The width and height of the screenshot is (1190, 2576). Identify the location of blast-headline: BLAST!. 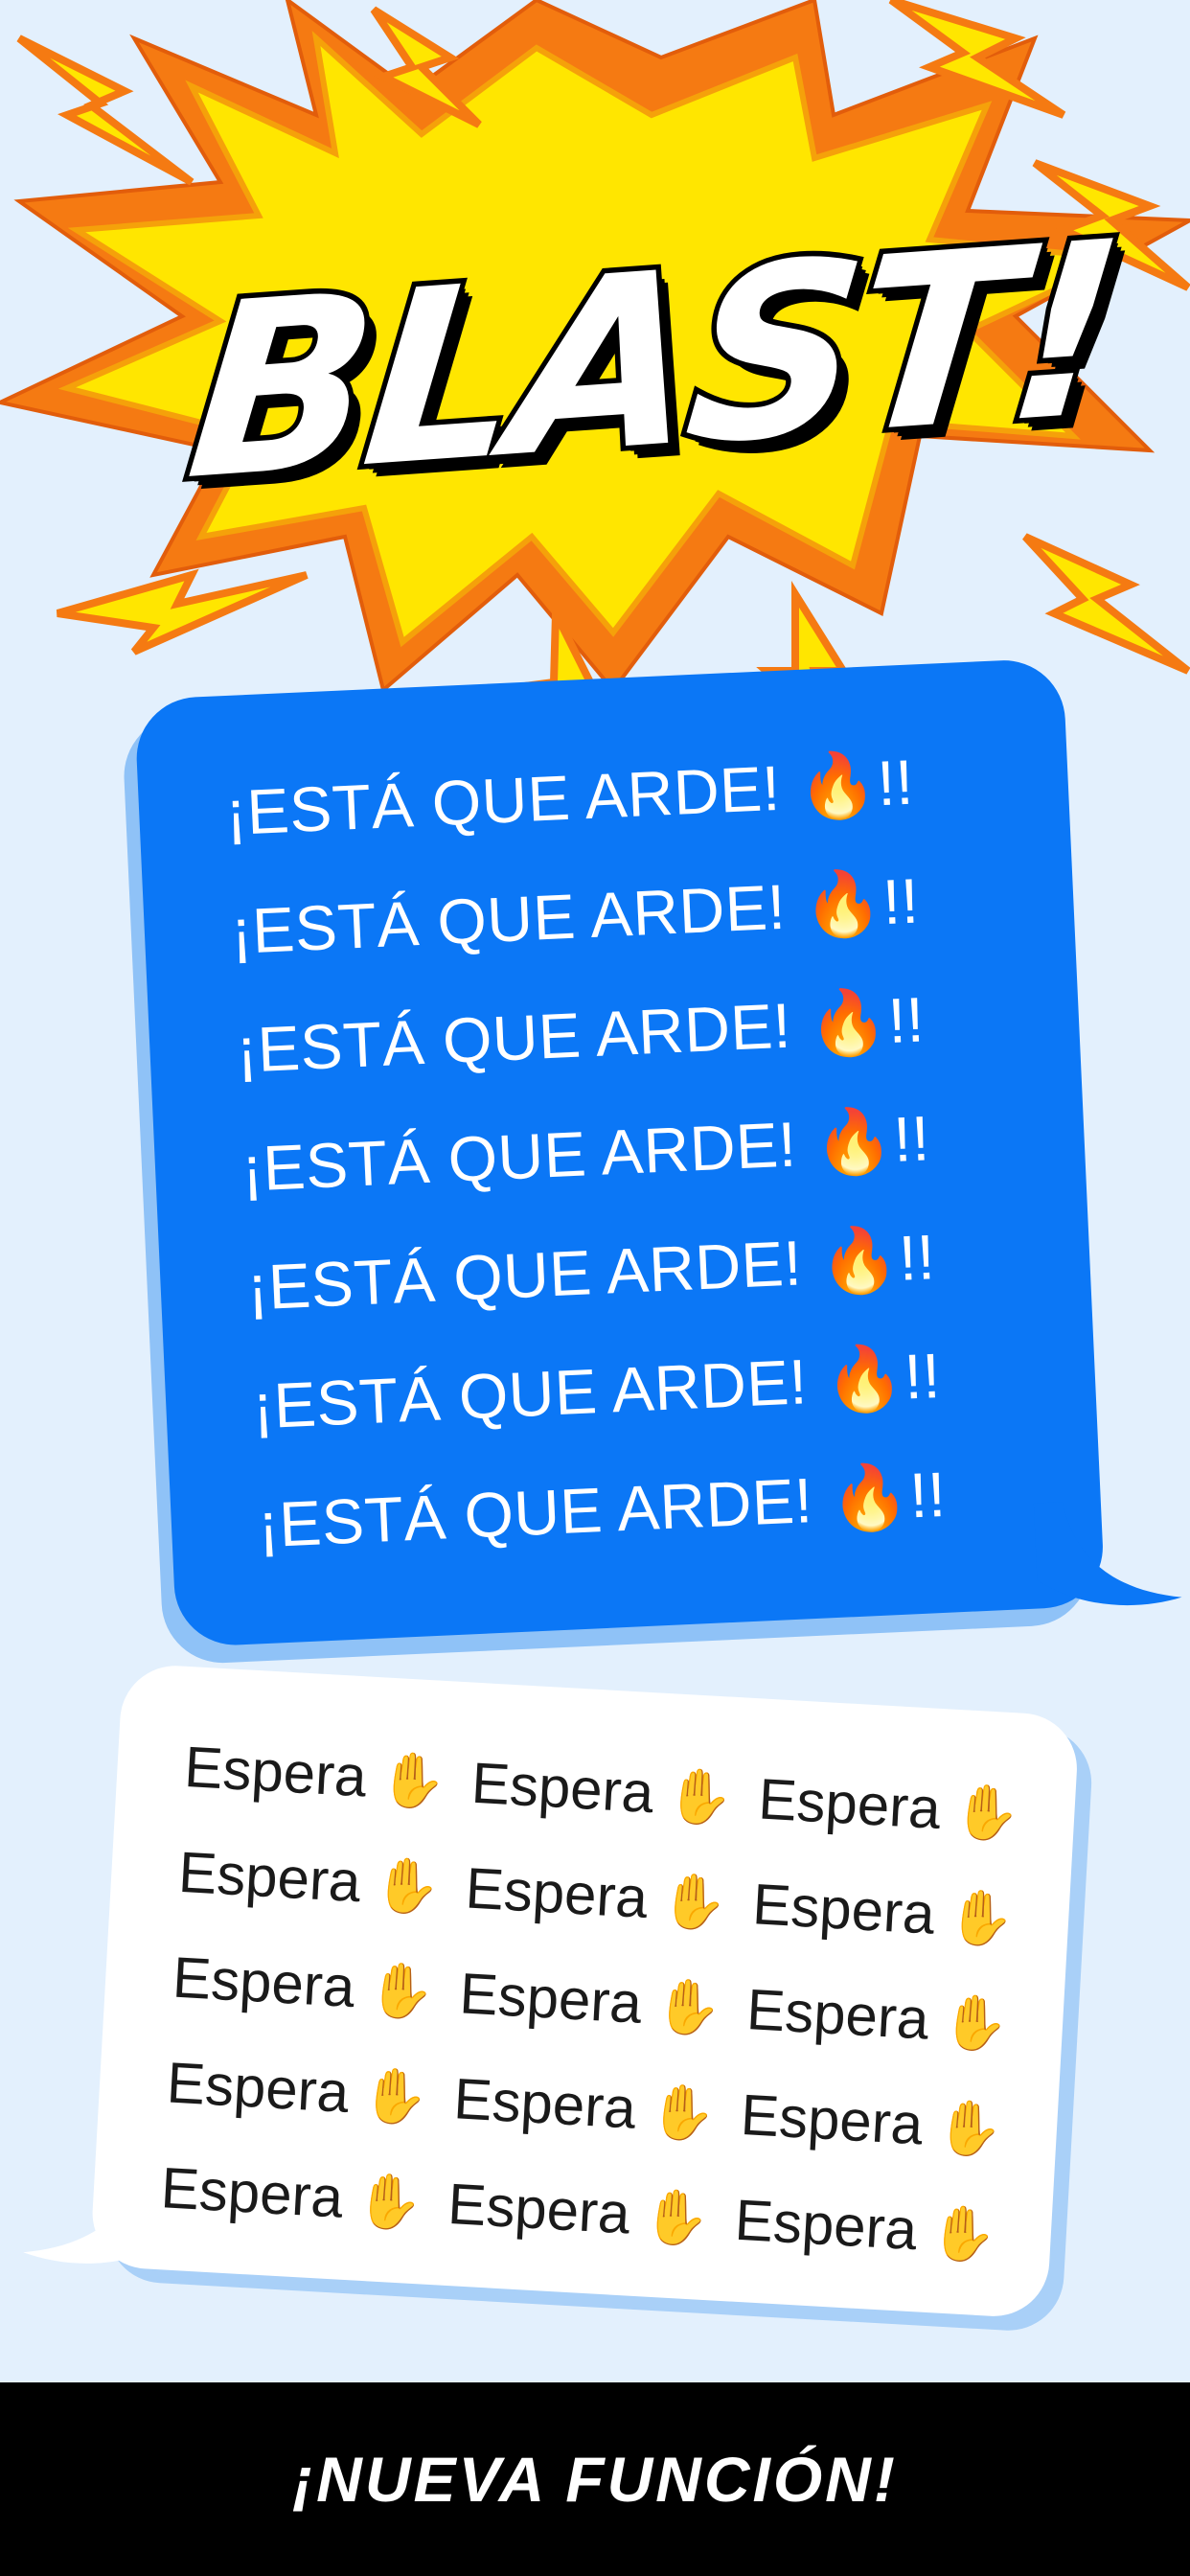
(653, 362).